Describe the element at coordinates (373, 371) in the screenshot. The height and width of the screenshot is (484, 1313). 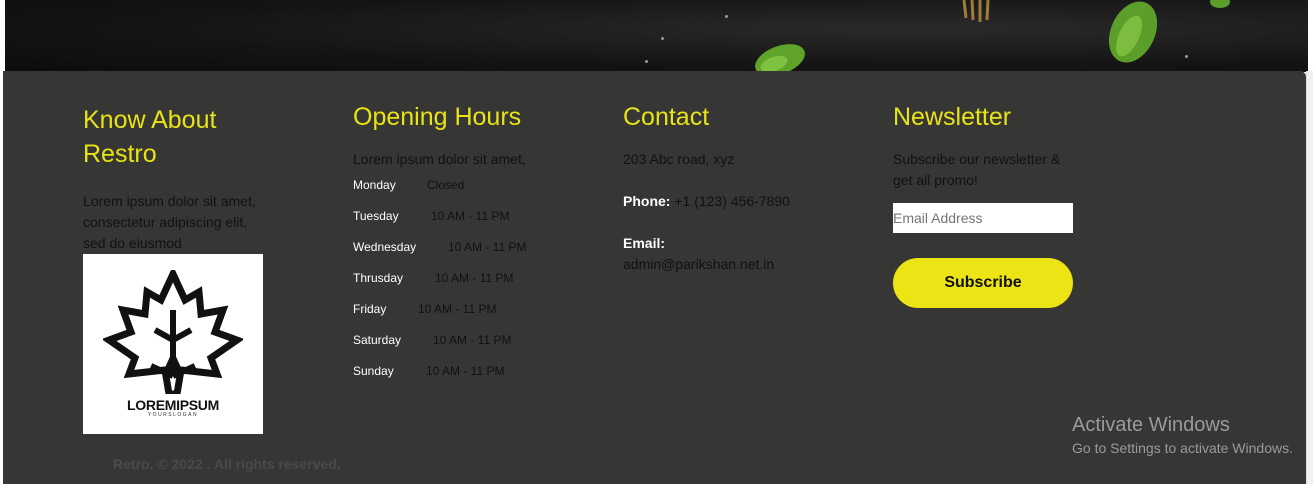
I see `hours-day: Sunday` at that location.